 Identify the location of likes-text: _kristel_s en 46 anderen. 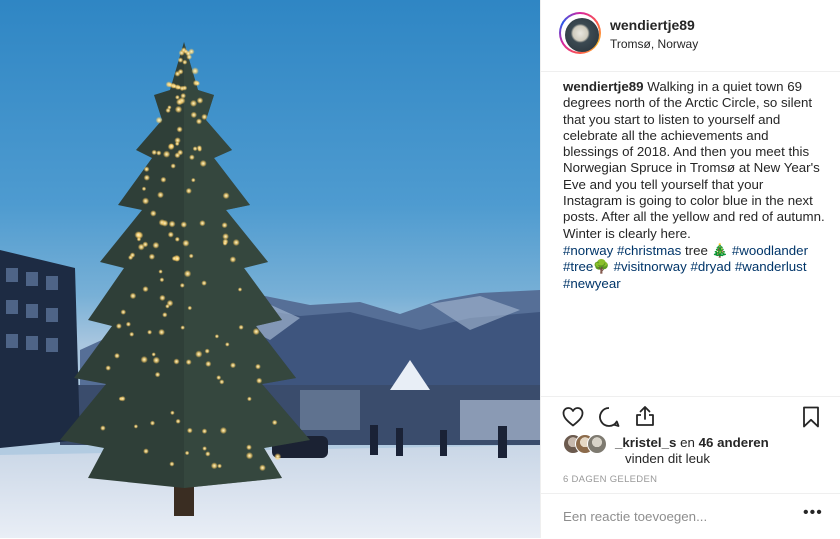
(692, 443).